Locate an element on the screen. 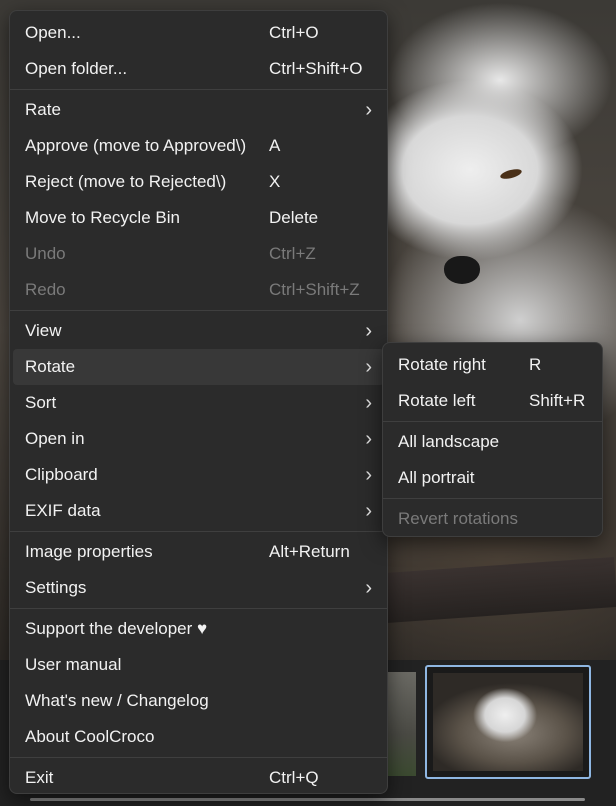 The height and width of the screenshot is (806, 616). menu-item-label: Support the developer ♥ is located at coordinates (116, 628).